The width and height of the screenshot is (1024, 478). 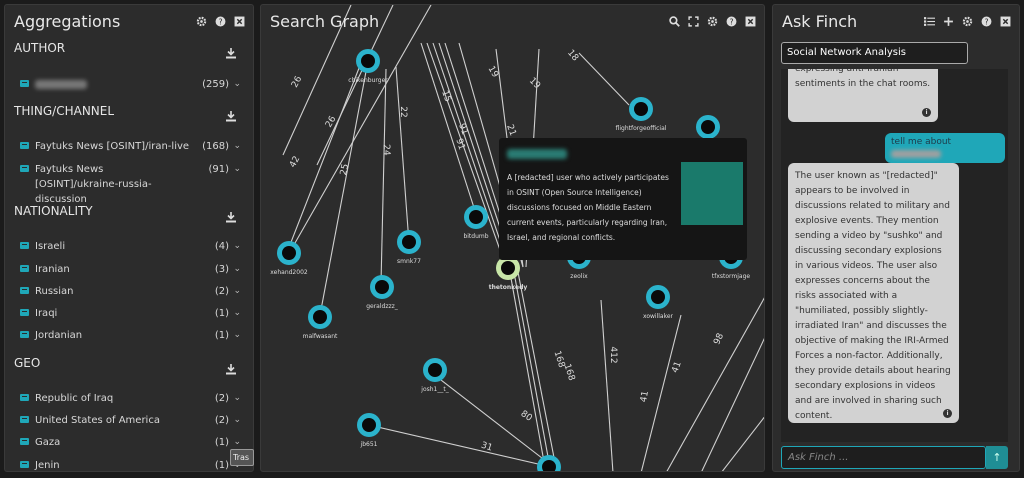 I want to click on list-item: United States of America (2) ⌄, so click(x=130, y=420).